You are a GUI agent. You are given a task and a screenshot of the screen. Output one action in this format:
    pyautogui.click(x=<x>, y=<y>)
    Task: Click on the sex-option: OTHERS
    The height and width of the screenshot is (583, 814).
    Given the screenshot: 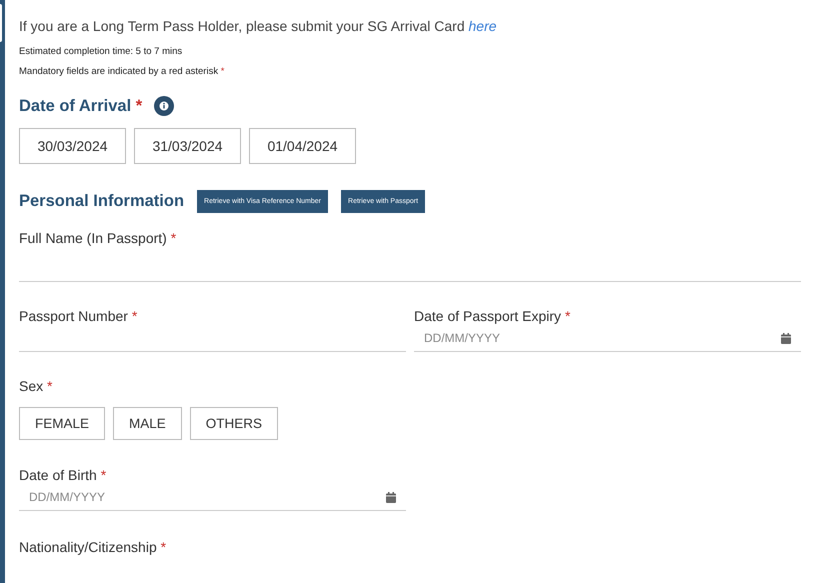 What is the action you would take?
    pyautogui.click(x=234, y=423)
    